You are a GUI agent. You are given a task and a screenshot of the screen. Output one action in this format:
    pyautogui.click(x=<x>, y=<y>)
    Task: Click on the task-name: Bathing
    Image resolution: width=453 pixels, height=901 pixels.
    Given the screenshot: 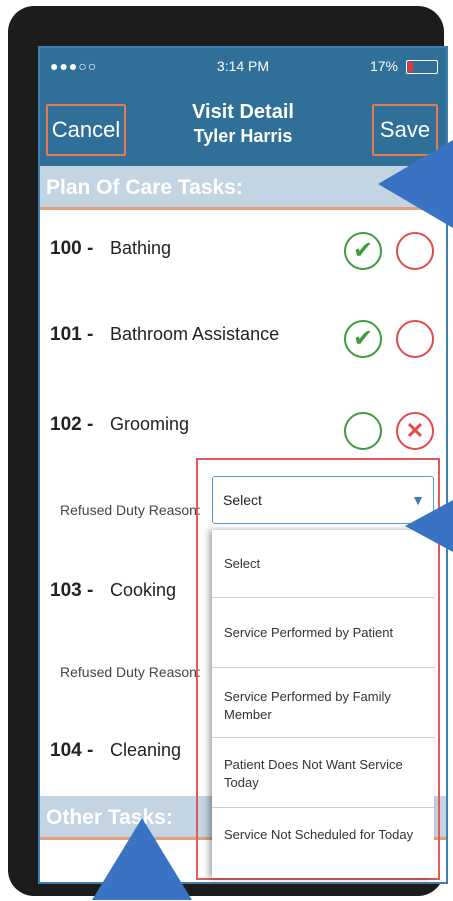 What is the action you would take?
    pyautogui.click(x=141, y=248)
    